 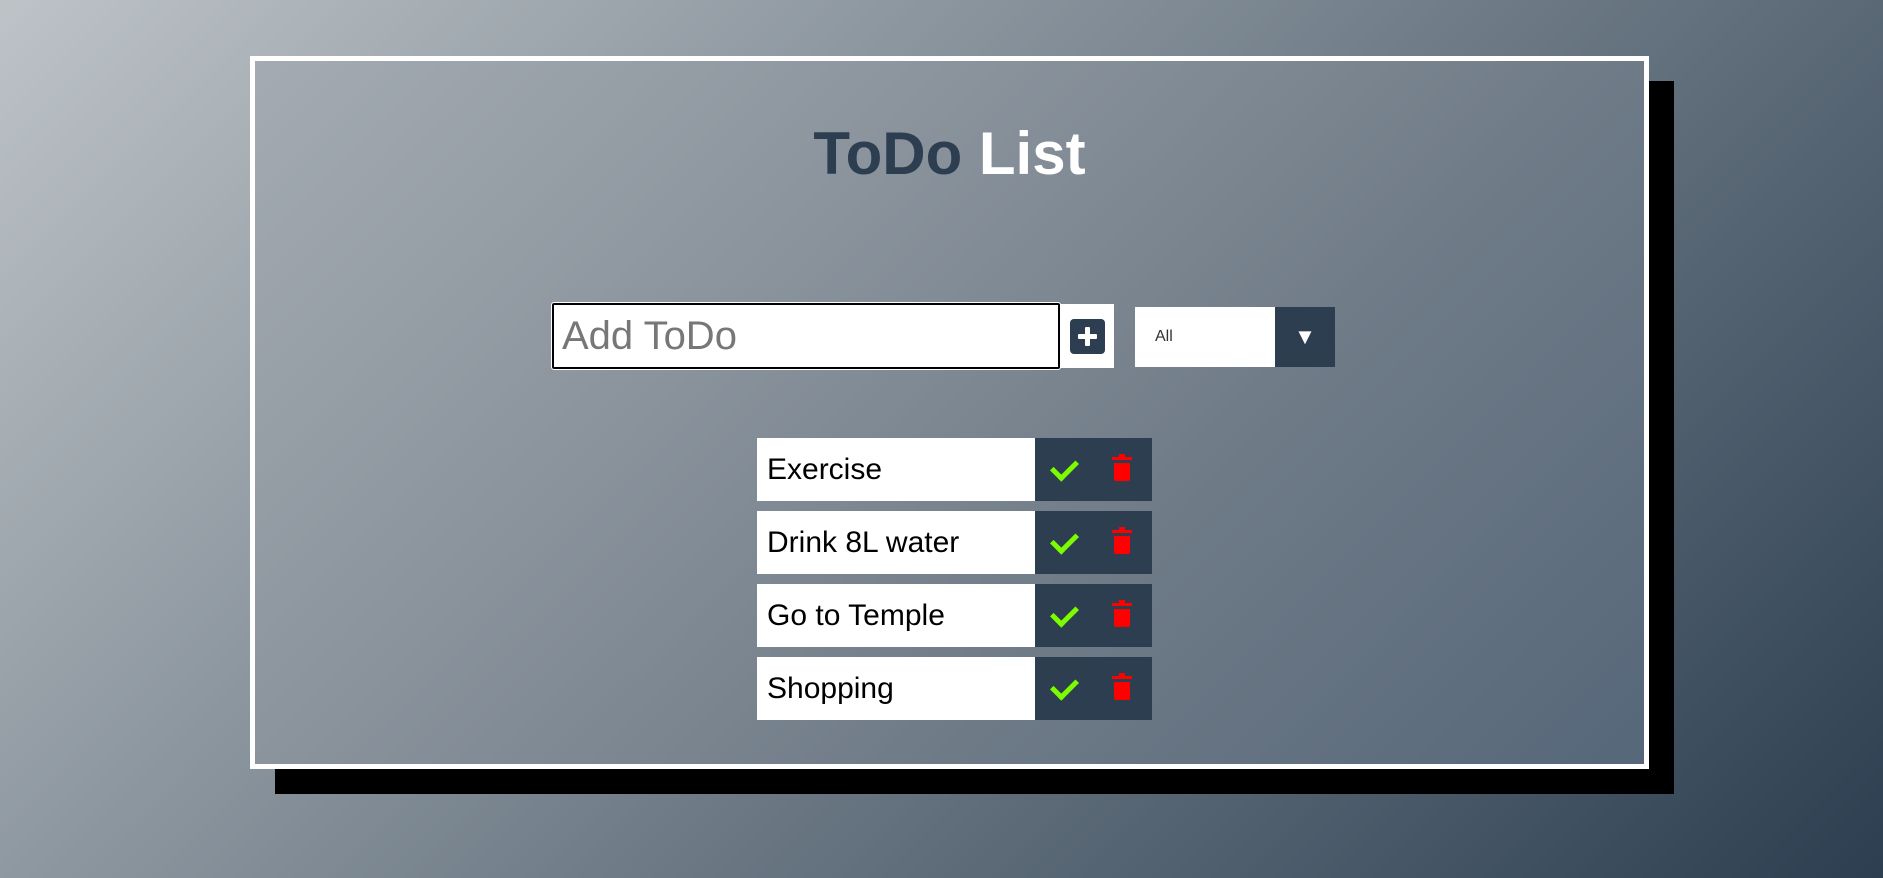 I want to click on add-todo-form, so click(x=832, y=336).